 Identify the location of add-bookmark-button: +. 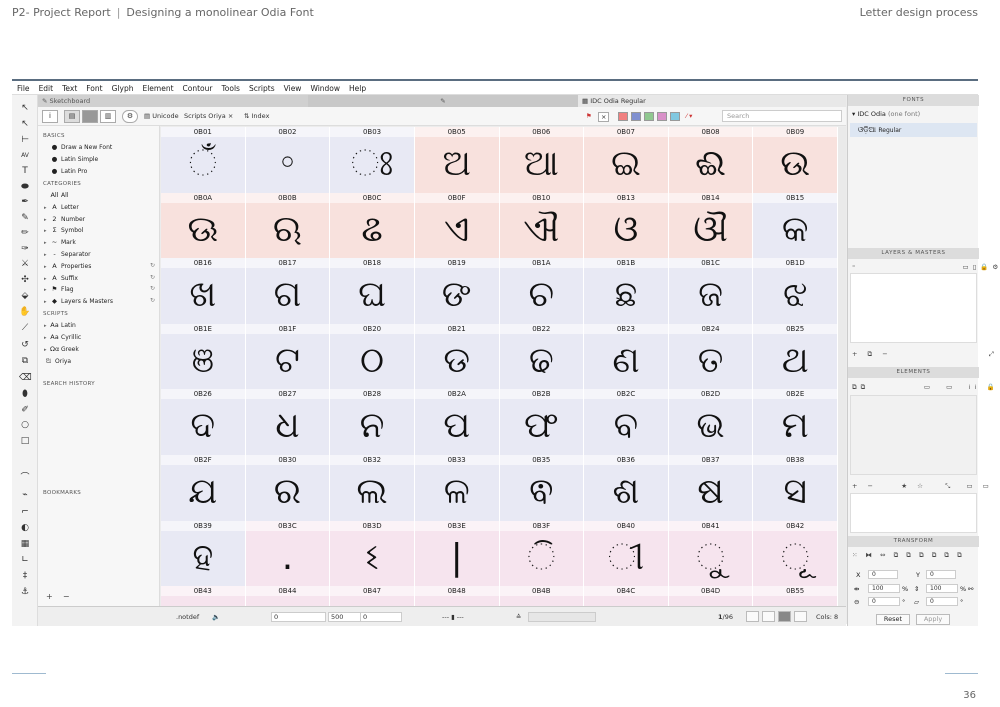
(49, 596).